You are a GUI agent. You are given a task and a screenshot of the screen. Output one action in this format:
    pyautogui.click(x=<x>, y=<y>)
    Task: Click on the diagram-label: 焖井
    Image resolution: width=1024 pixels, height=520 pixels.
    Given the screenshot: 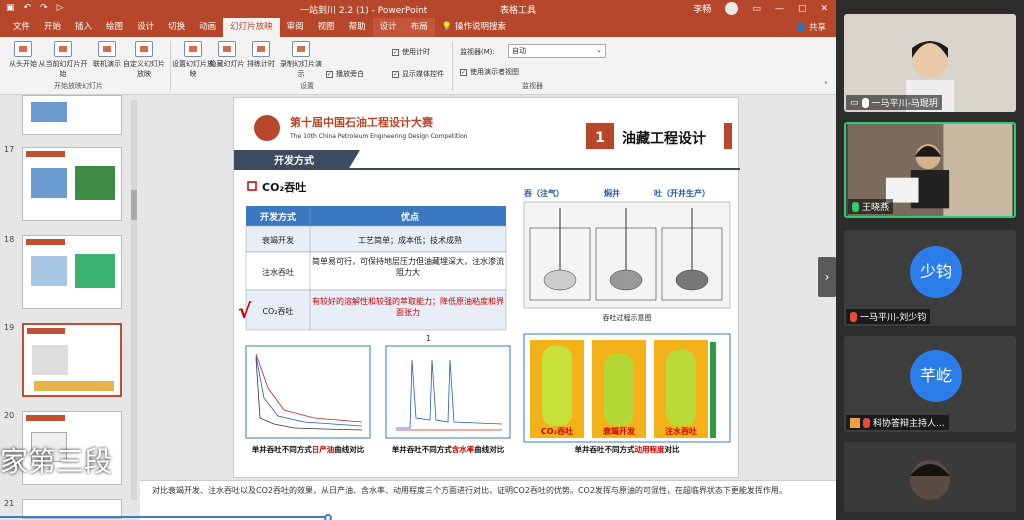 What is the action you would take?
    pyautogui.click(x=612, y=193)
    